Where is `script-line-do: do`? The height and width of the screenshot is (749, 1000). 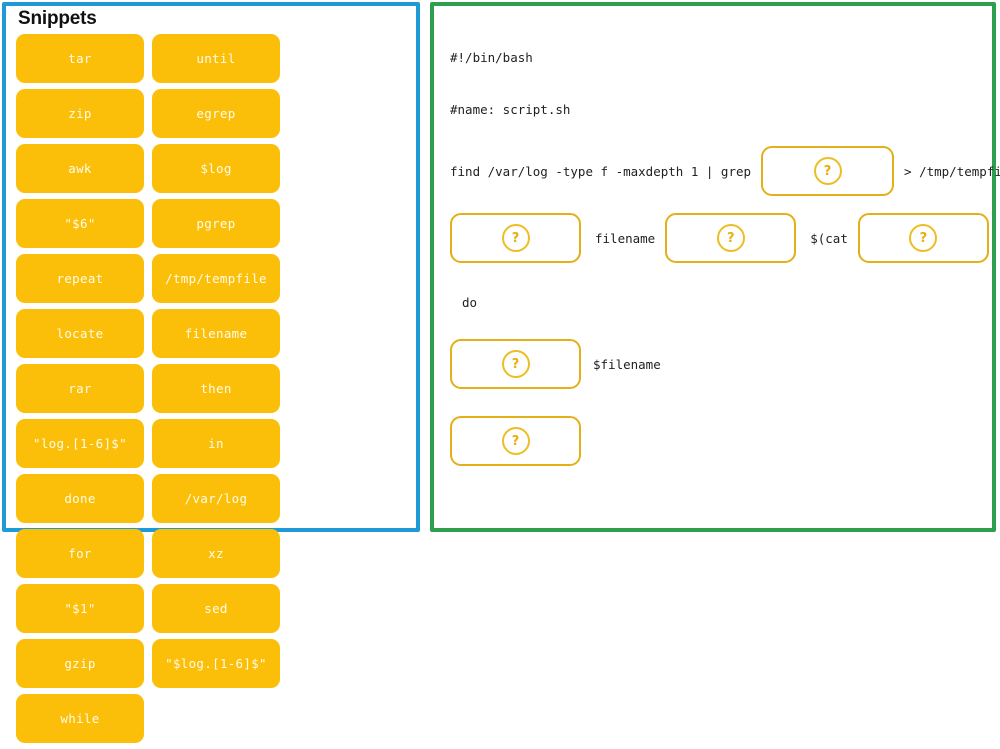
script-line-do: do is located at coordinates (727, 302).